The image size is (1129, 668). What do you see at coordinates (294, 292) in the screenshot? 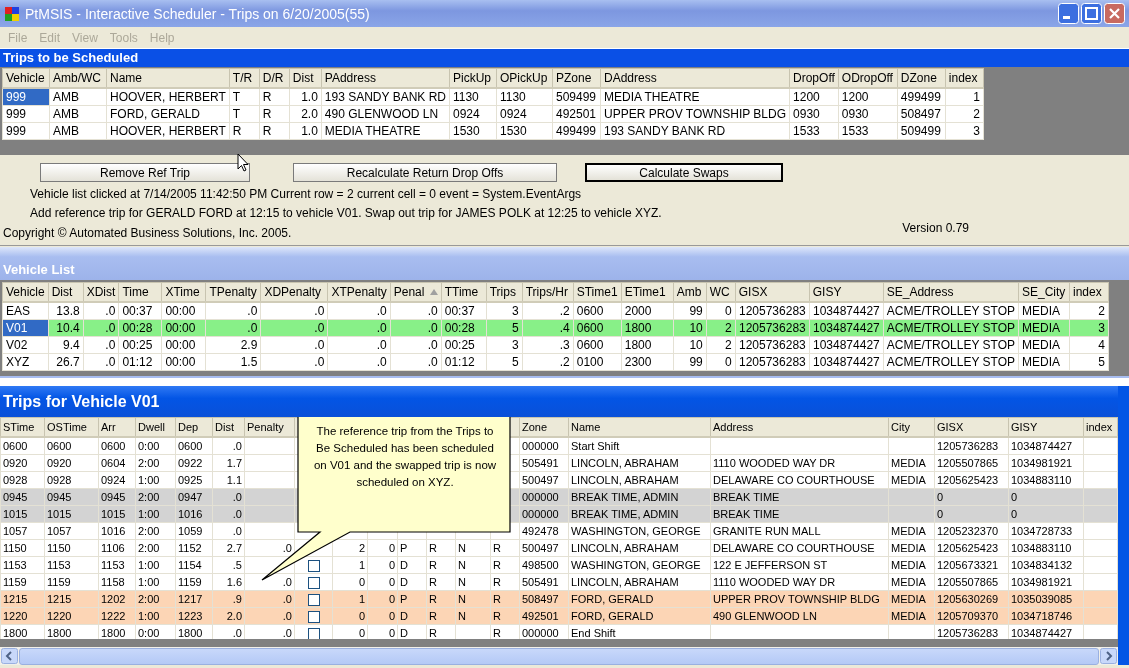
I see `column-header: XDPenalty` at bounding box center [294, 292].